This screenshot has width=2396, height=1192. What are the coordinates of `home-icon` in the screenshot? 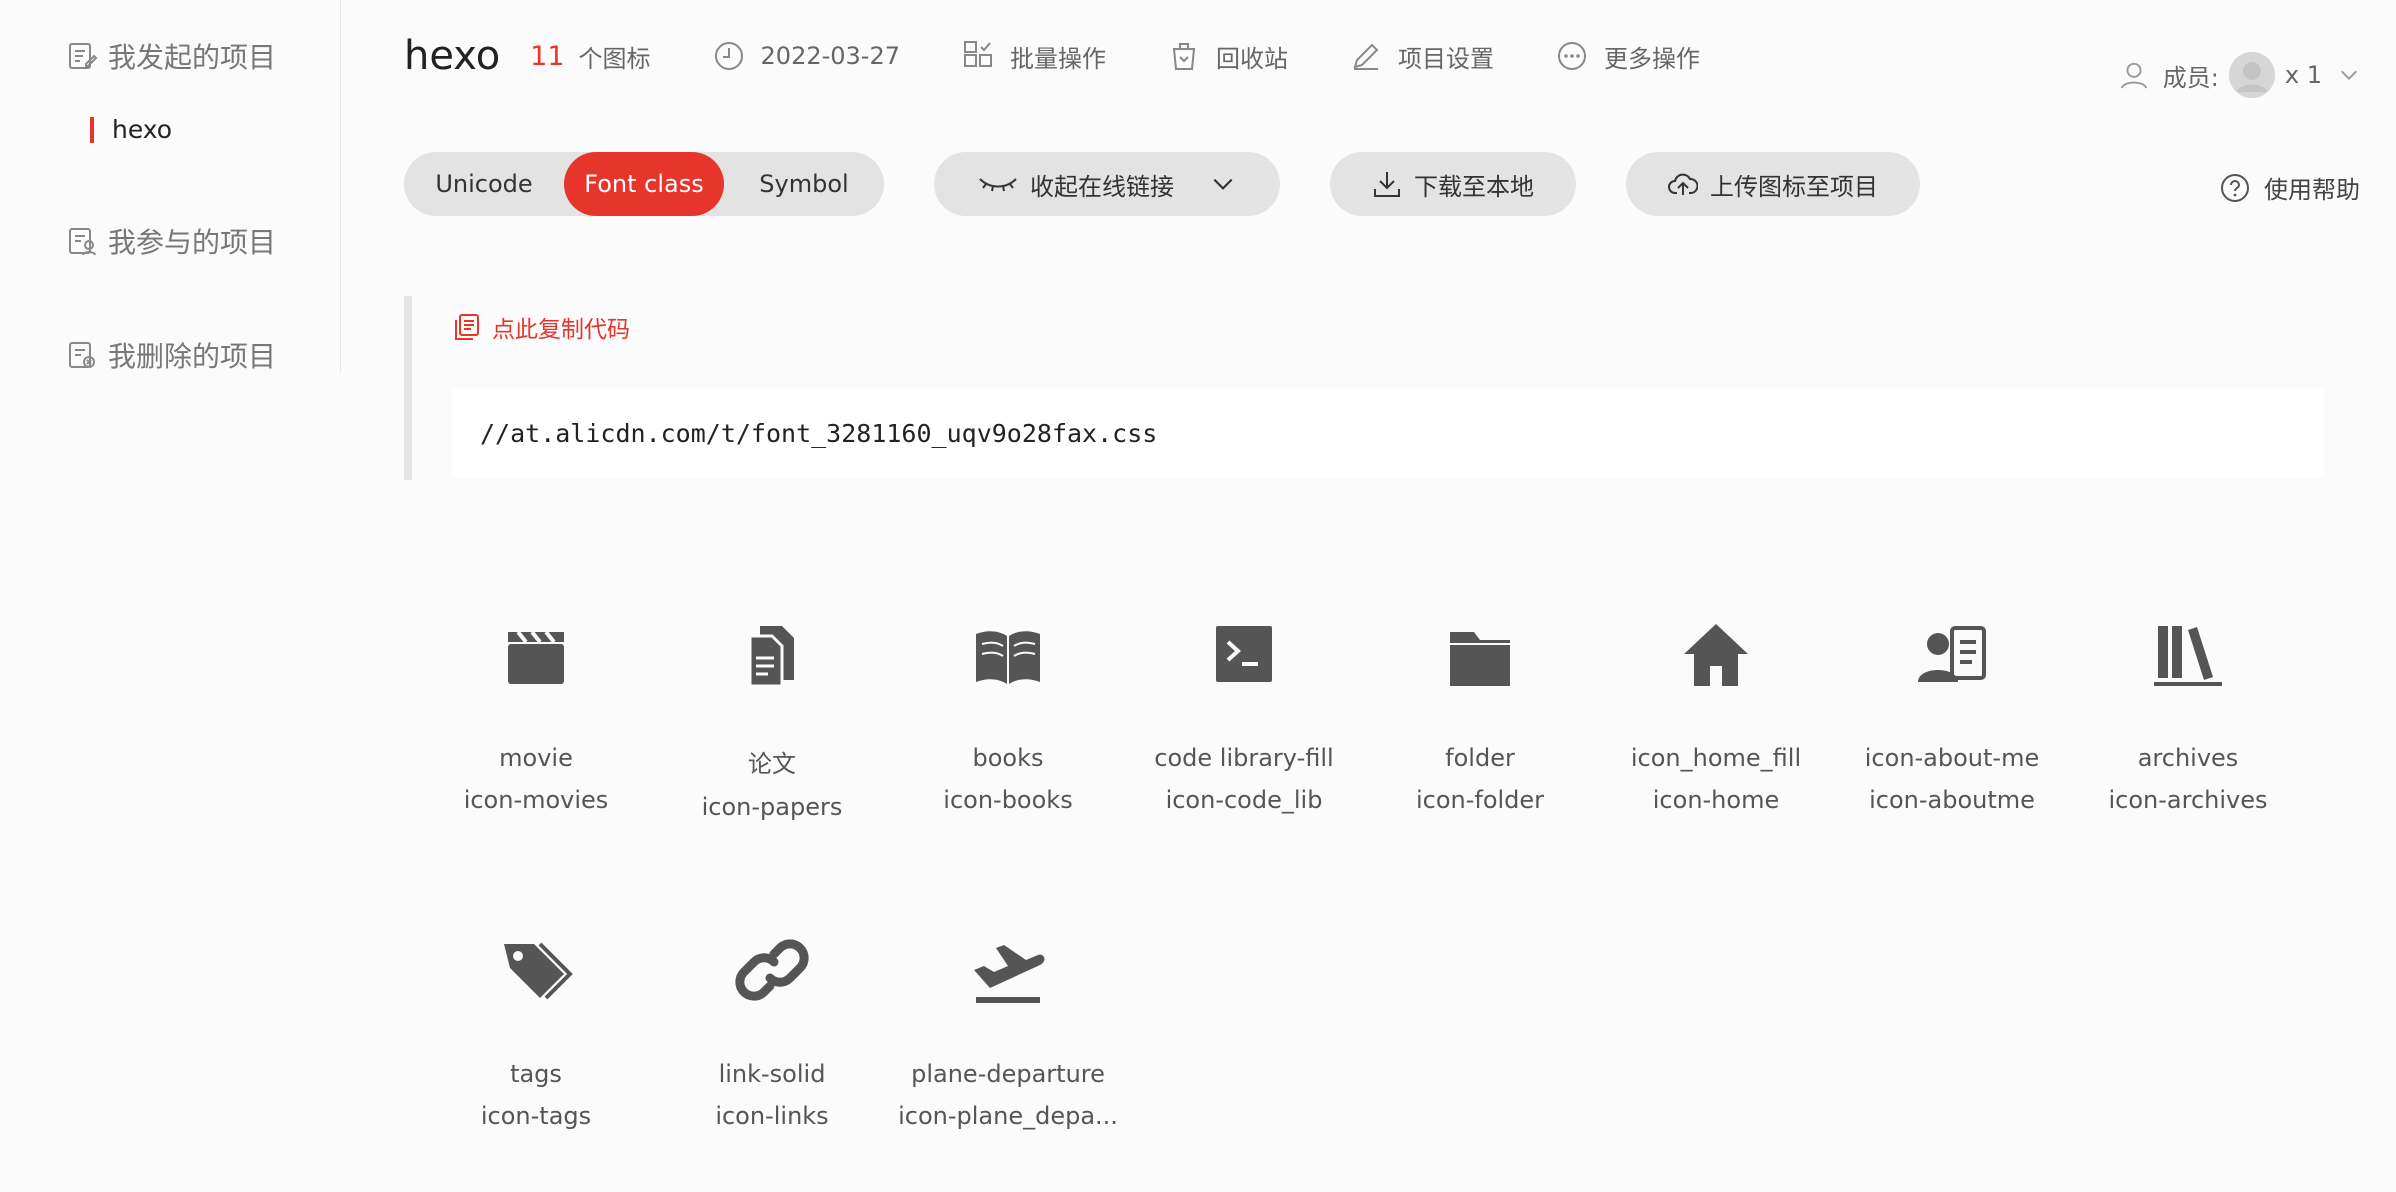 It's located at (1716, 655).